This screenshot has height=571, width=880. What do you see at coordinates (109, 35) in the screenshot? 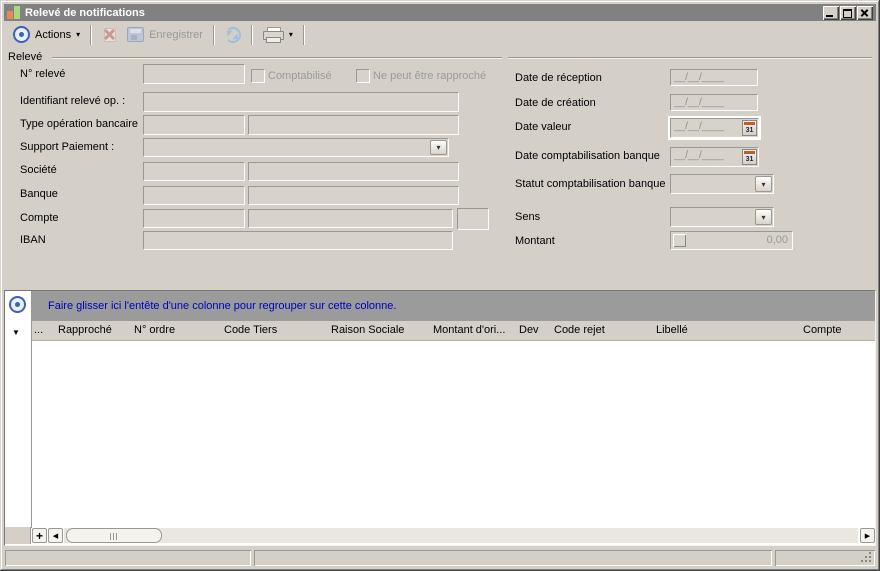
I see `delete-button` at bounding box center [109, 35].